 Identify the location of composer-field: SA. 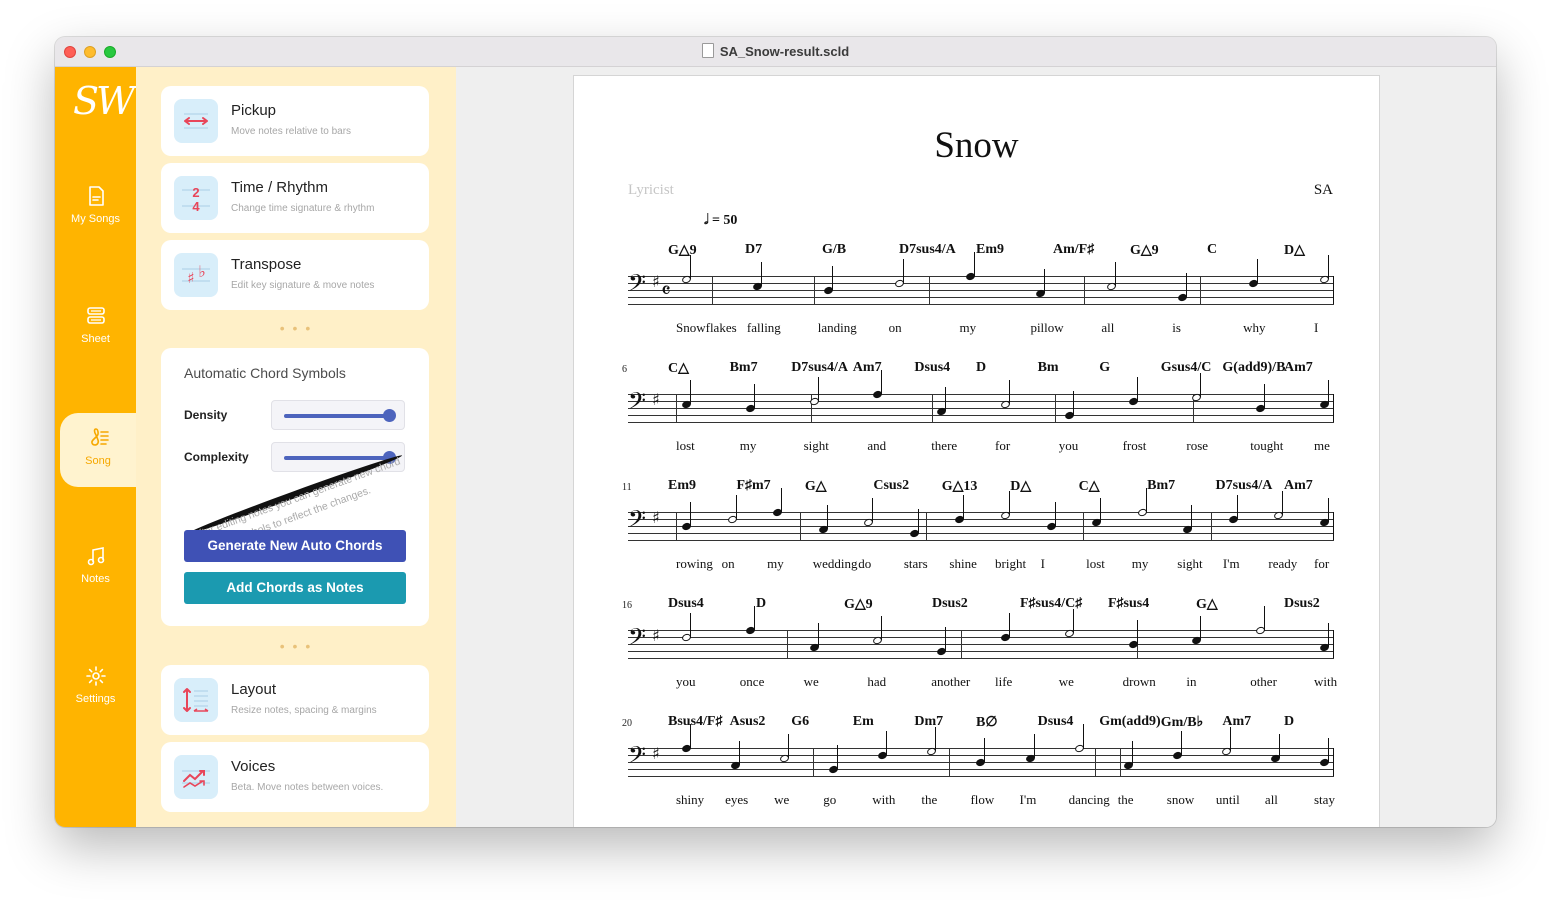
(1323, 190).